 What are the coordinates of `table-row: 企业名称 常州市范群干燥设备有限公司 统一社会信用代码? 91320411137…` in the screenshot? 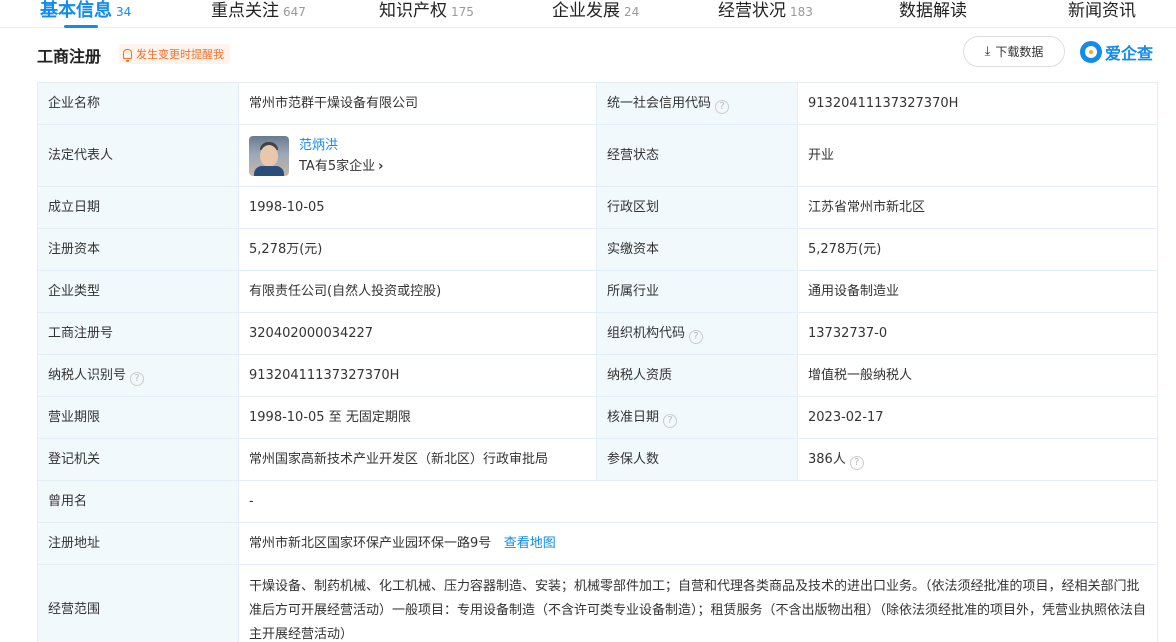 It's located at (597, 103).